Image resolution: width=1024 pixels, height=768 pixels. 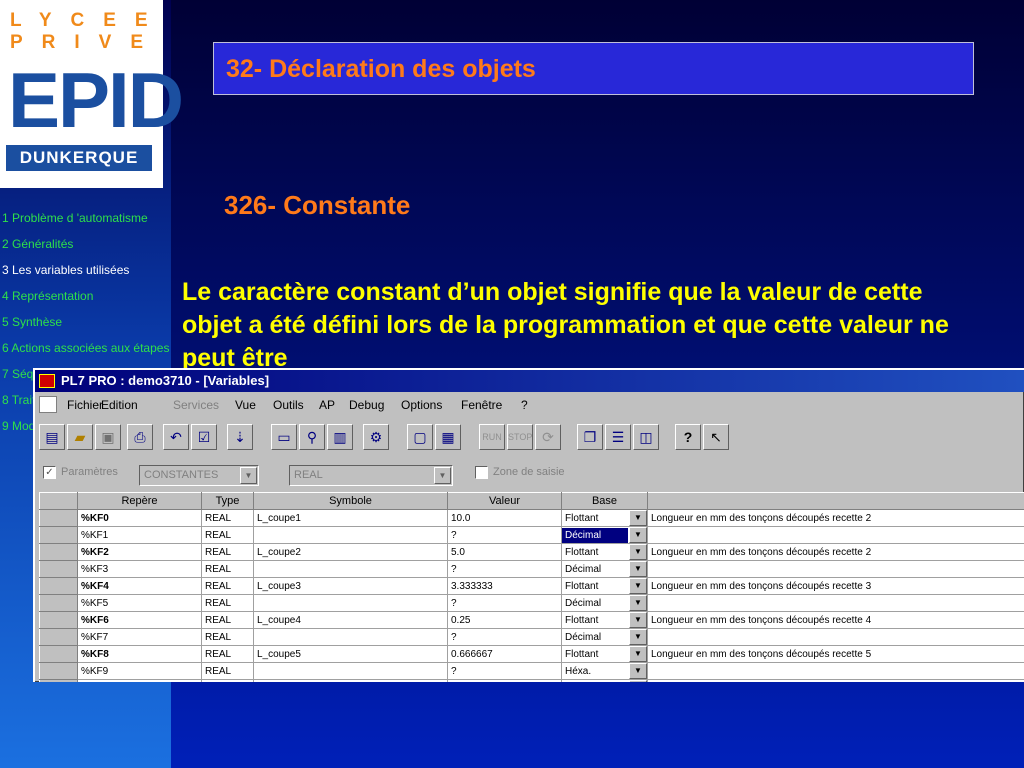 What do you see at coordinates (139, 680) in the screenshot?
I see `cell-repere: %KF10` at bounding box center [139, 680].